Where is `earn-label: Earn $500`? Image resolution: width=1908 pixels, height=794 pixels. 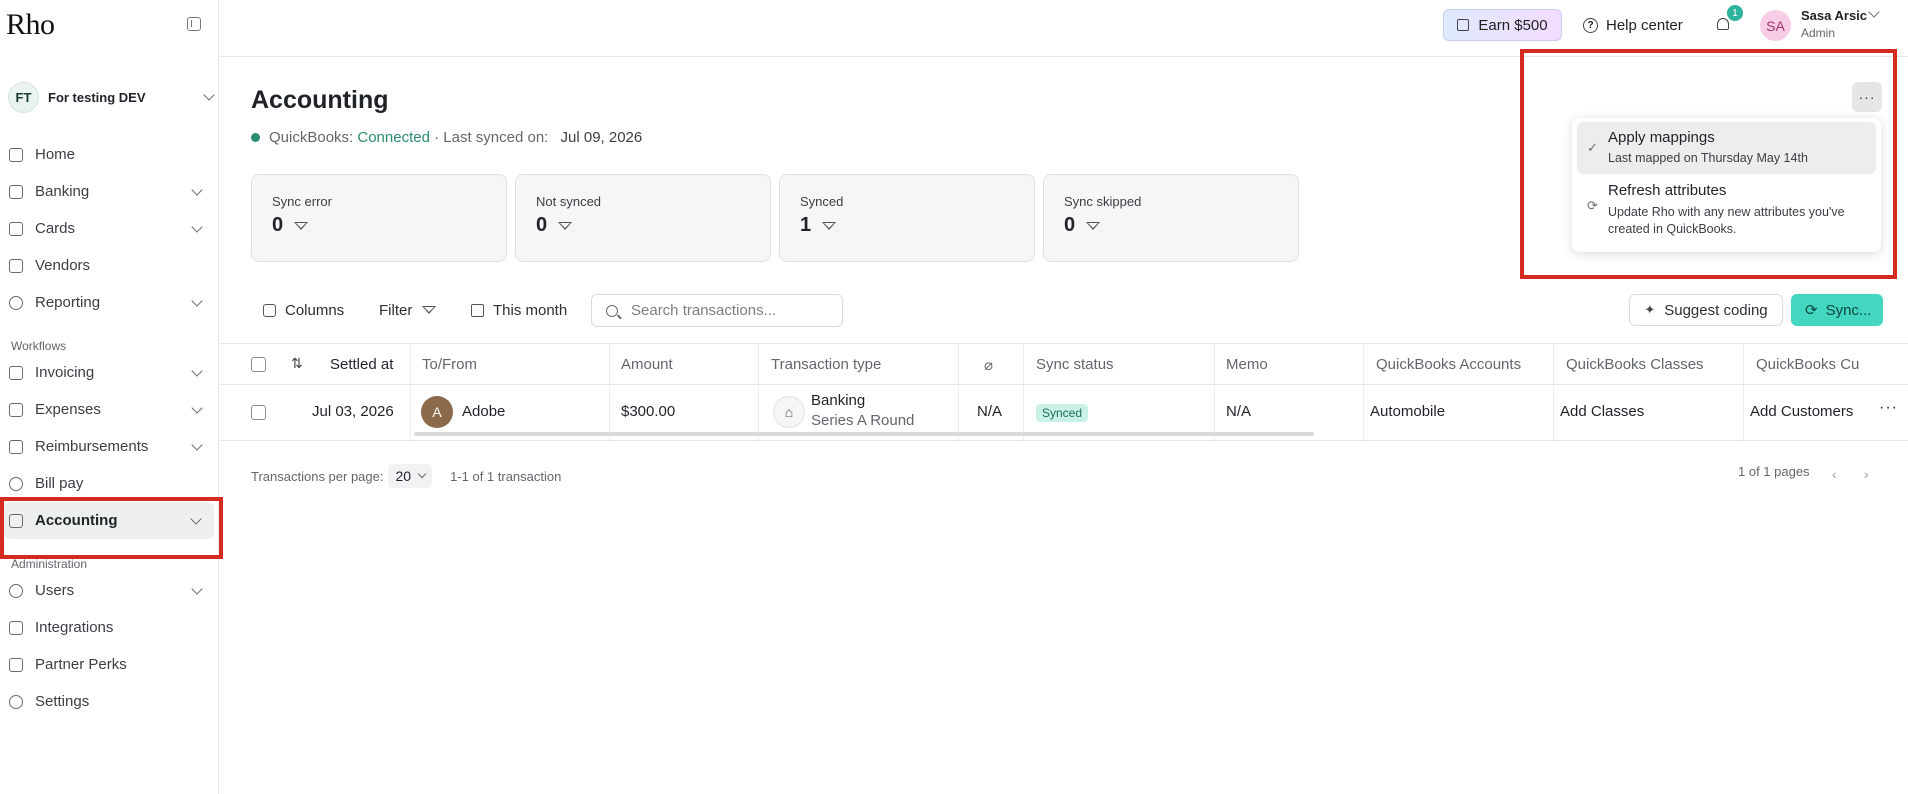 earn-label: Earn $500 is located at coordinates (1513, 25).